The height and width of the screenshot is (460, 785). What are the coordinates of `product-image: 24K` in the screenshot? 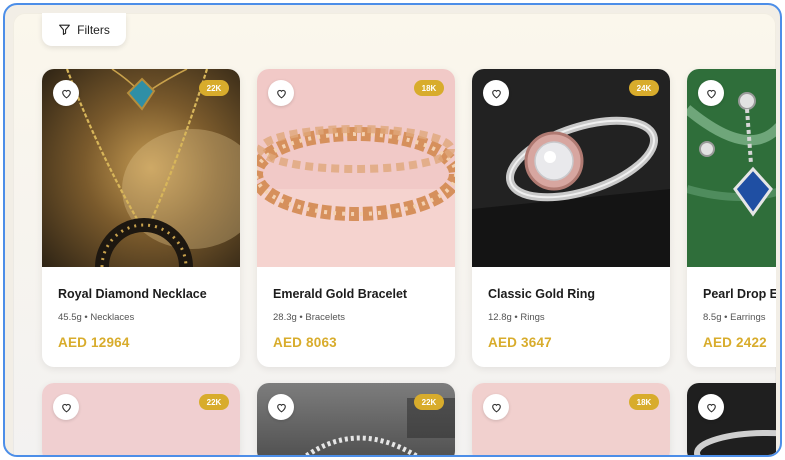 It's located at (571, 168).